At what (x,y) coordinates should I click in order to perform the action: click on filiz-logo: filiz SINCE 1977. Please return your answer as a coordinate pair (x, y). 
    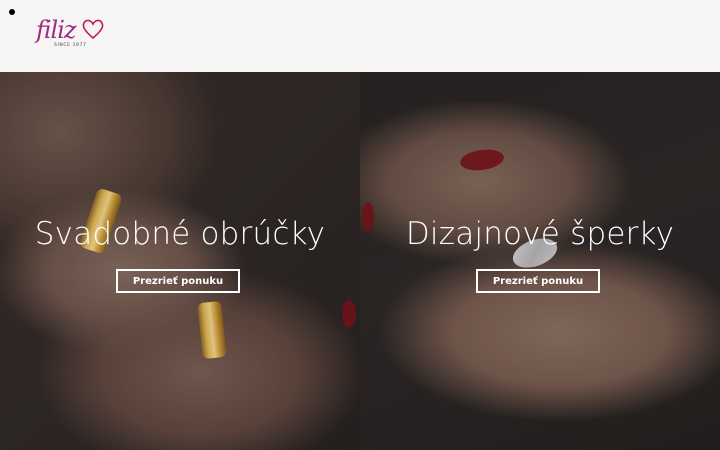
    Looking at the image, I should click on (71, 36).